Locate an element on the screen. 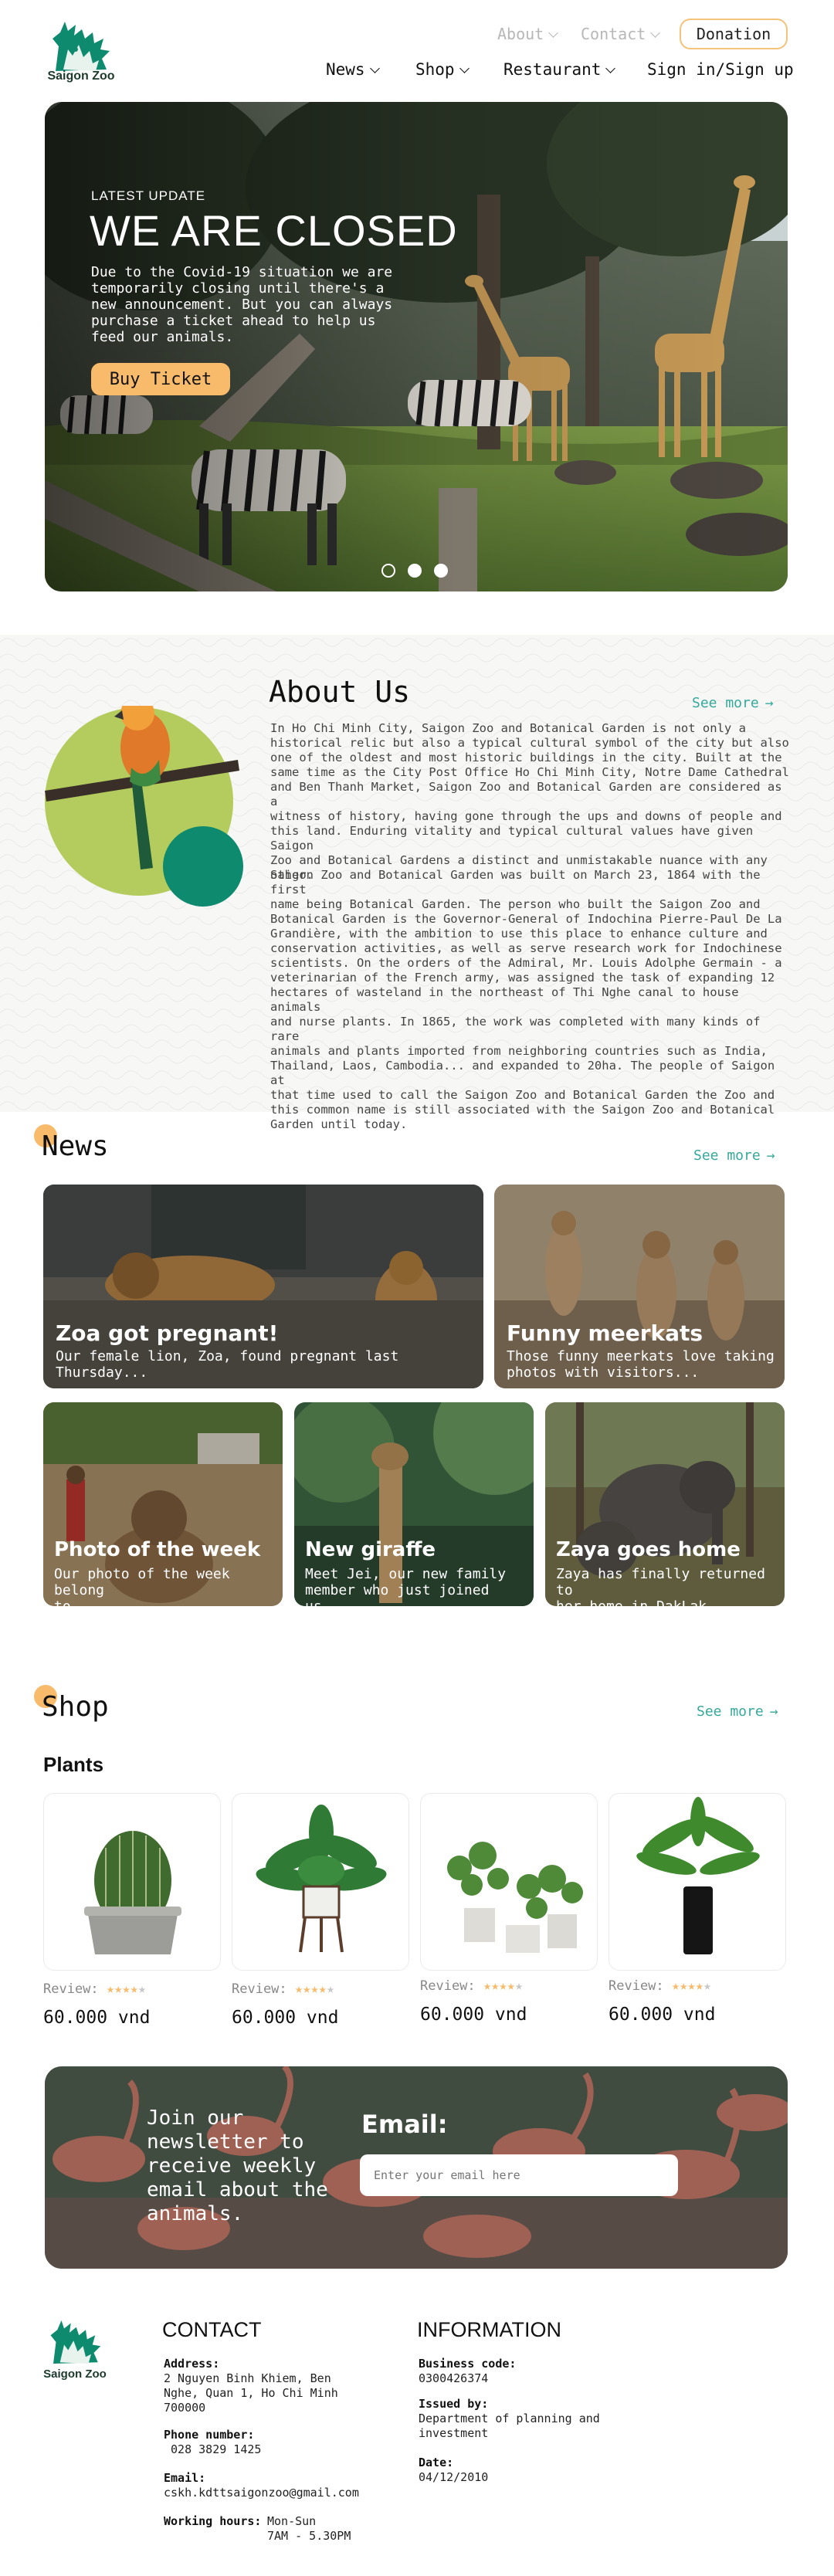 The height and width of the screenshot is (2576, 834). nav-contact: Contact is located at coordinates (621, 34).